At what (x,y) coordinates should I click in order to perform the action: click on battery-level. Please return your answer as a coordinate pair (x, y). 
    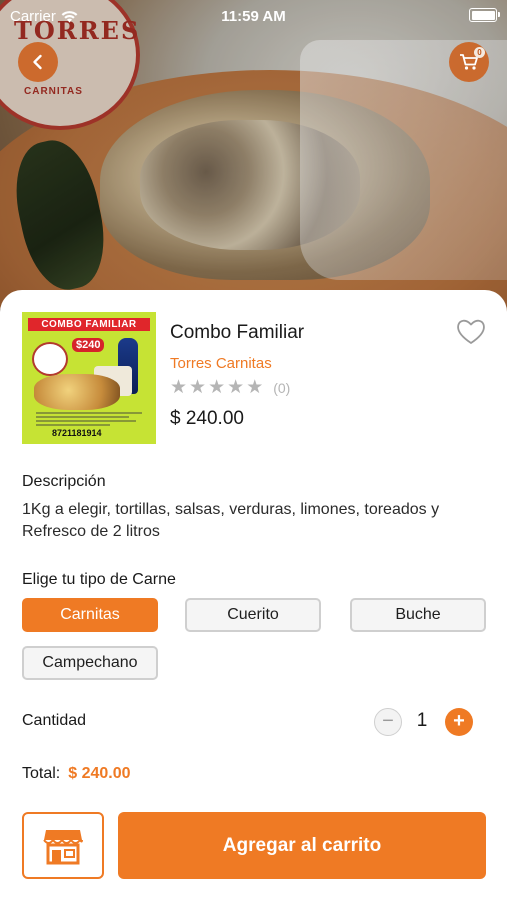
    Looking at the image, I should click on (483, 15).